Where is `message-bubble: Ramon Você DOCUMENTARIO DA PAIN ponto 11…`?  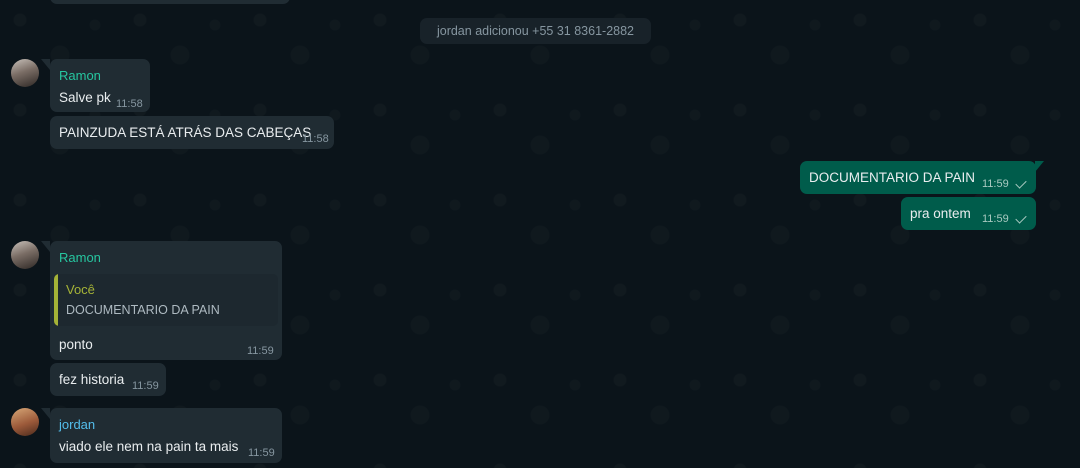 message-bubble: Ramon Você DOCUMENTARIO DA PAIN ponto 11… is located at coordinates (166, 300).